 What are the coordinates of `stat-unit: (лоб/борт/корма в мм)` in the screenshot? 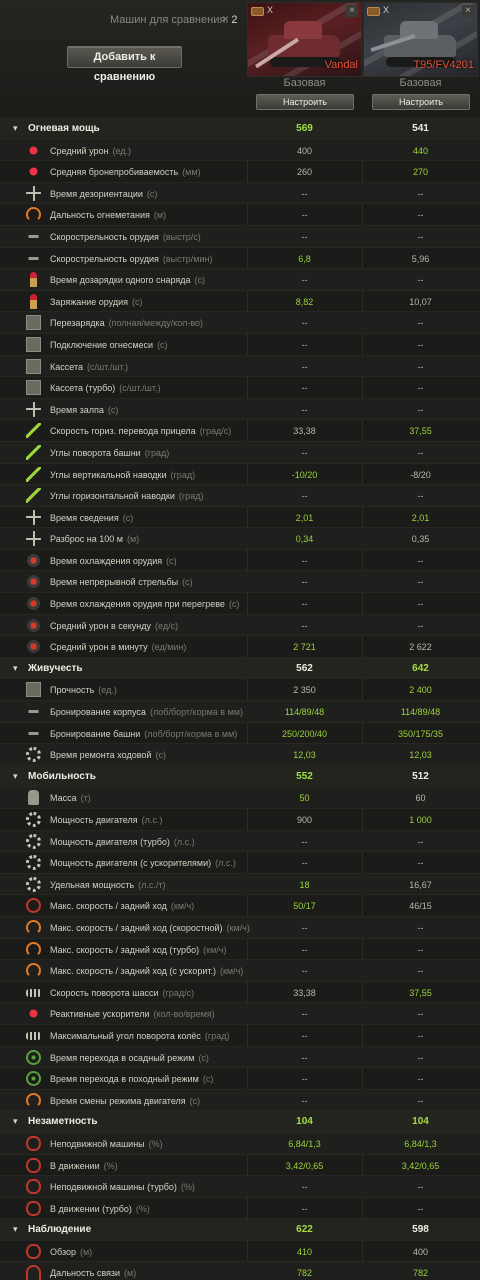 It's located at (196, 712).